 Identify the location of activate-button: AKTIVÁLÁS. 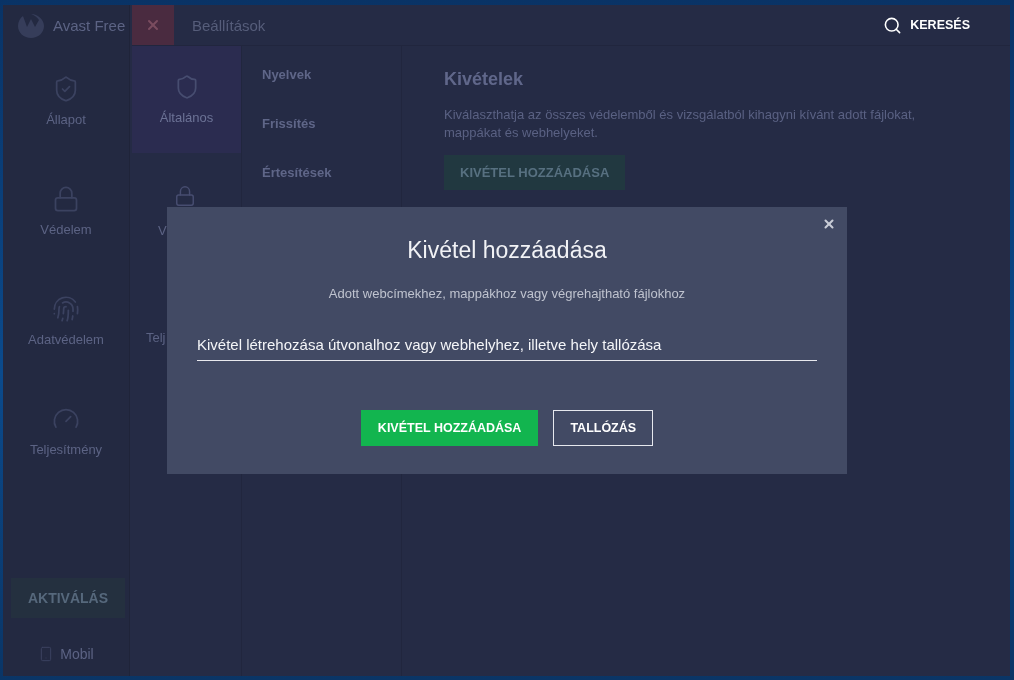
(68, 598).